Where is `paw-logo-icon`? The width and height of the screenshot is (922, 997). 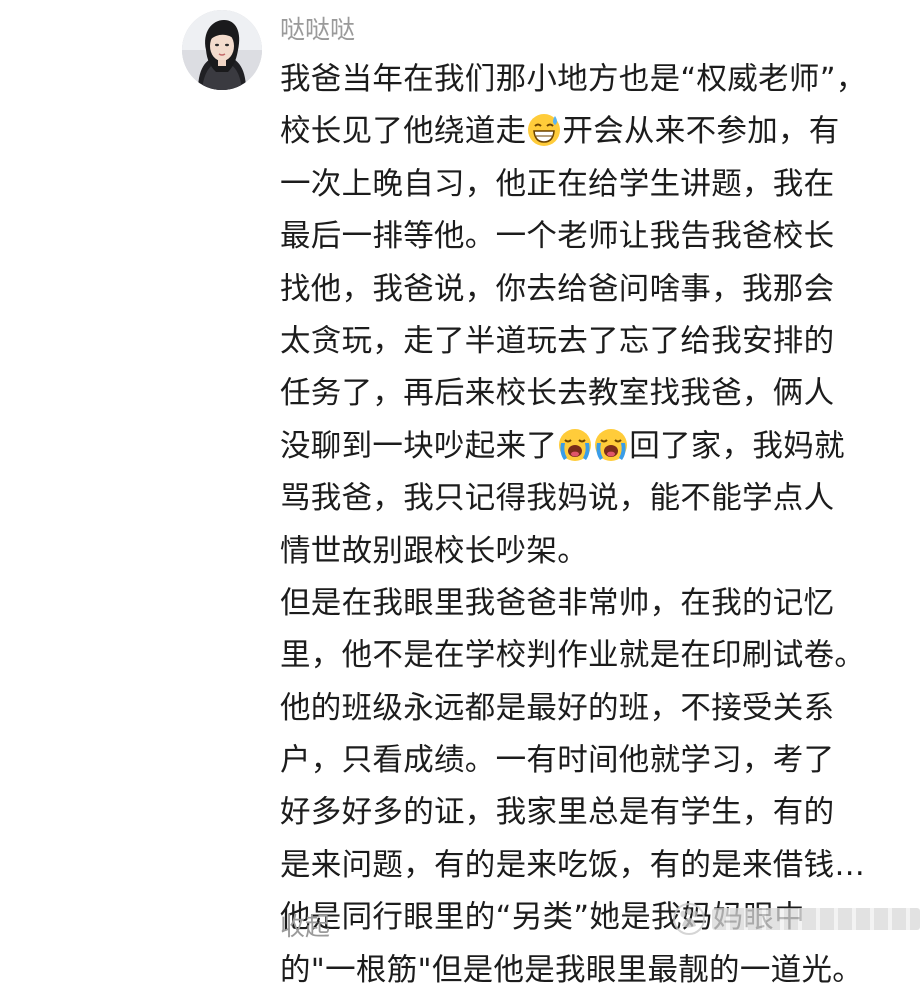
paw-logo-icon is located at coordinates (689, 919).